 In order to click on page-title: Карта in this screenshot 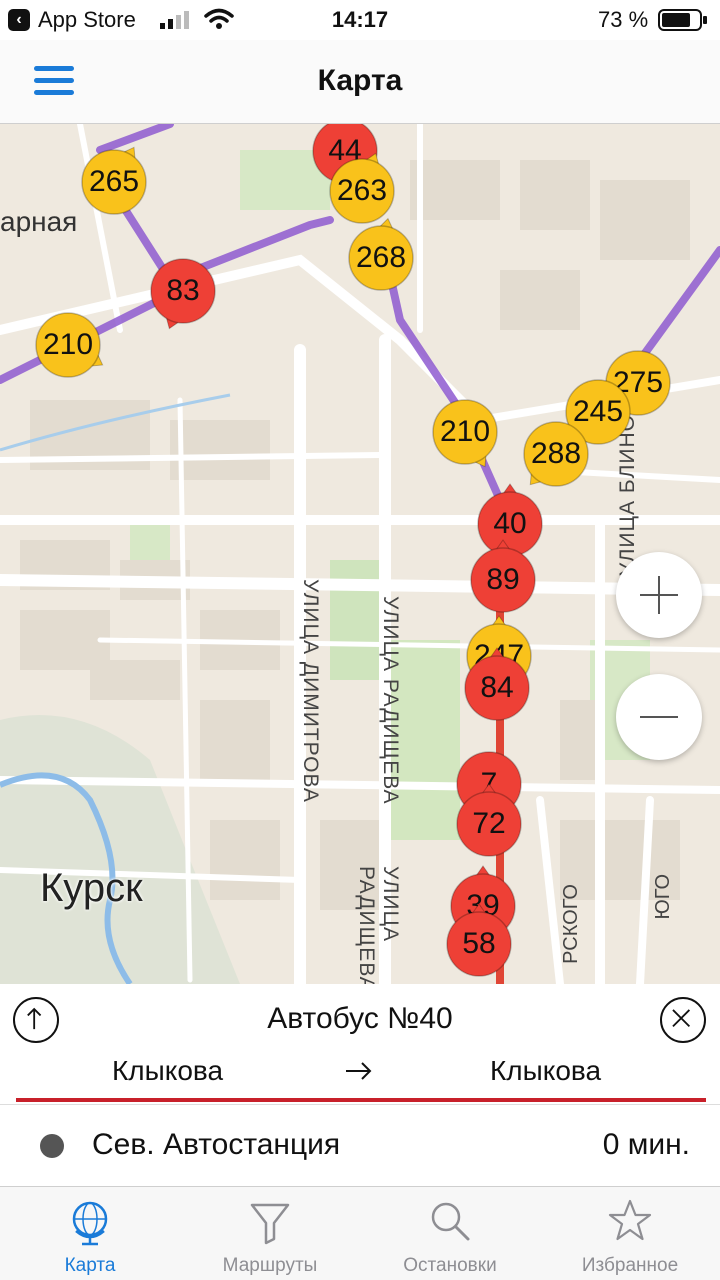, I will do `click(360, 80)`.